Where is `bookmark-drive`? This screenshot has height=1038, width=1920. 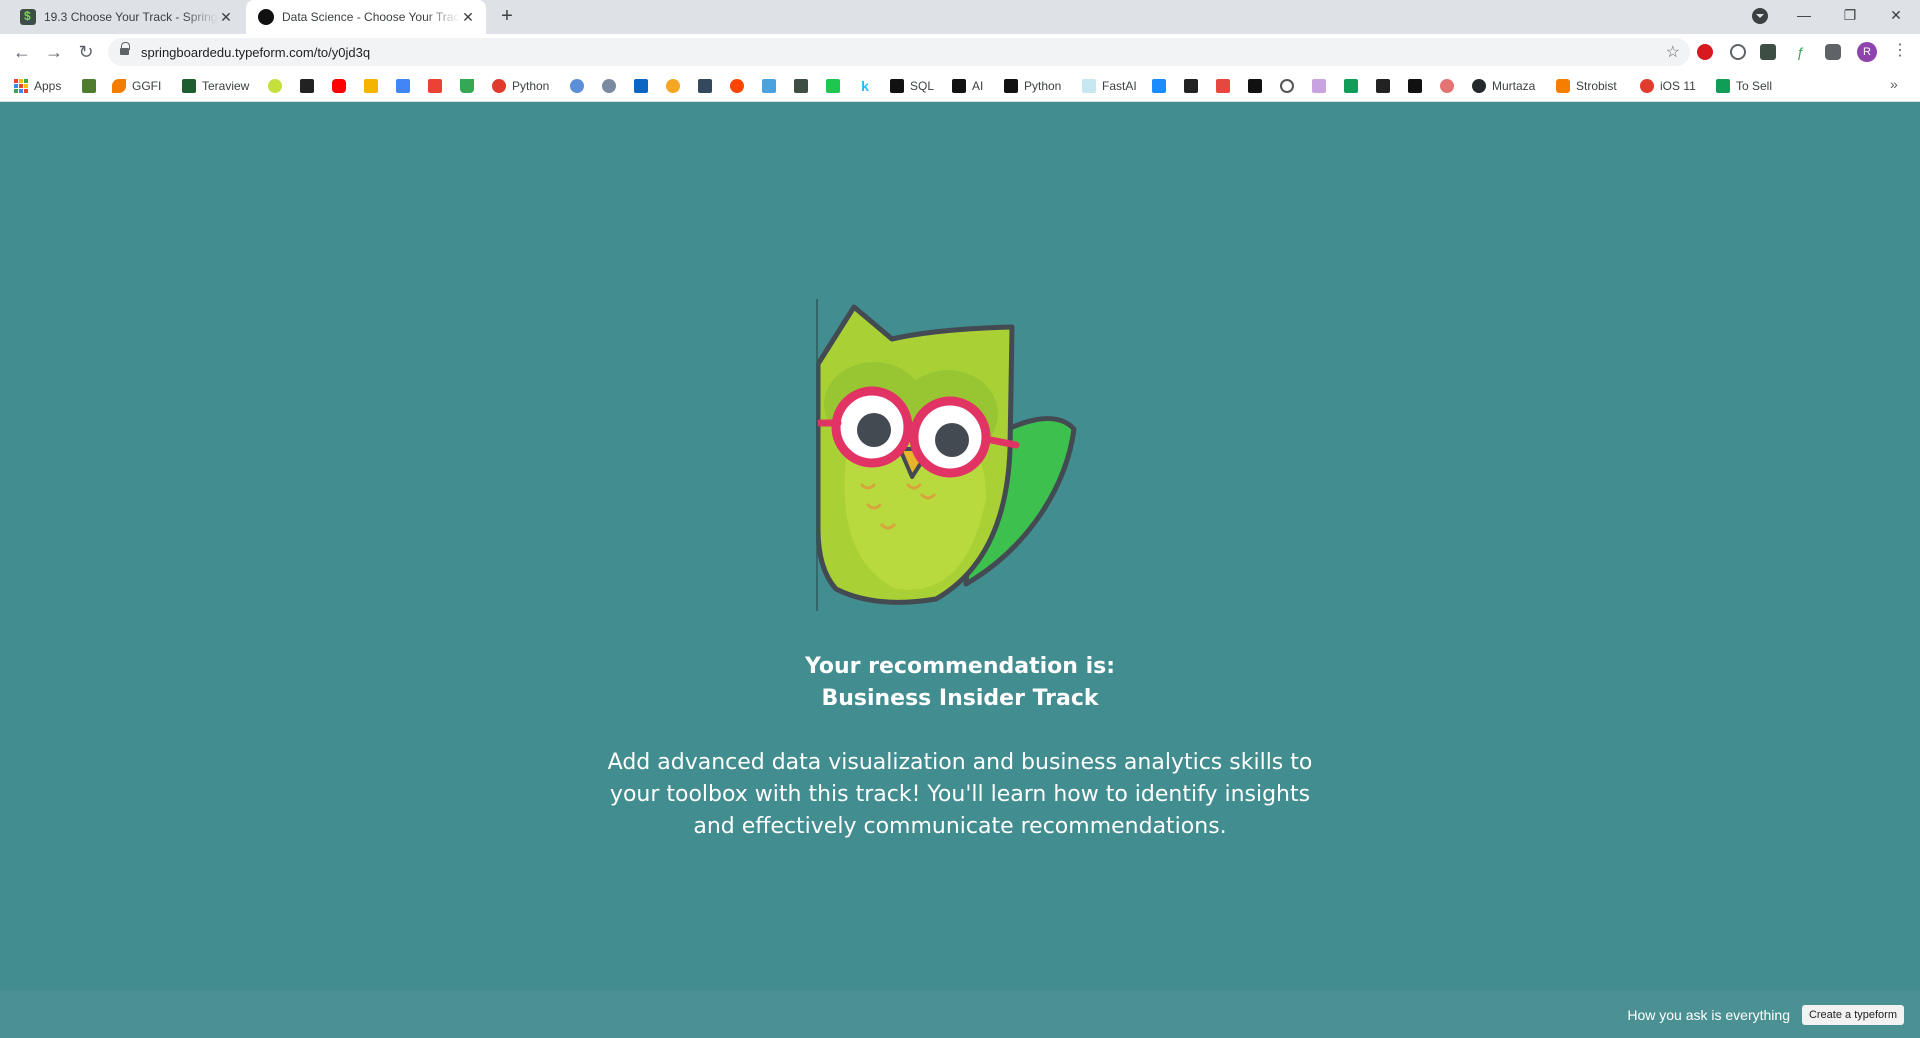
bookmark-drive is located at coordinates (467, 86).